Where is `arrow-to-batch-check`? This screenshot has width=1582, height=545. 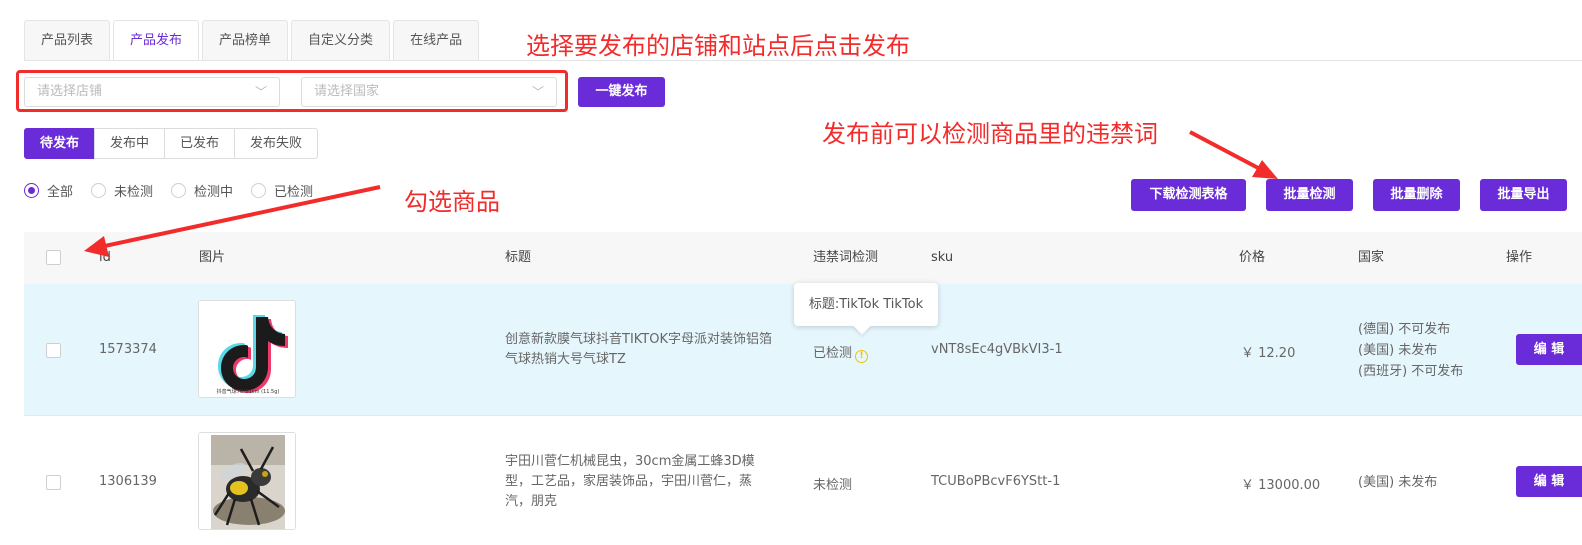
arrow-to-batch-check is located at coordinates (1233, 154).